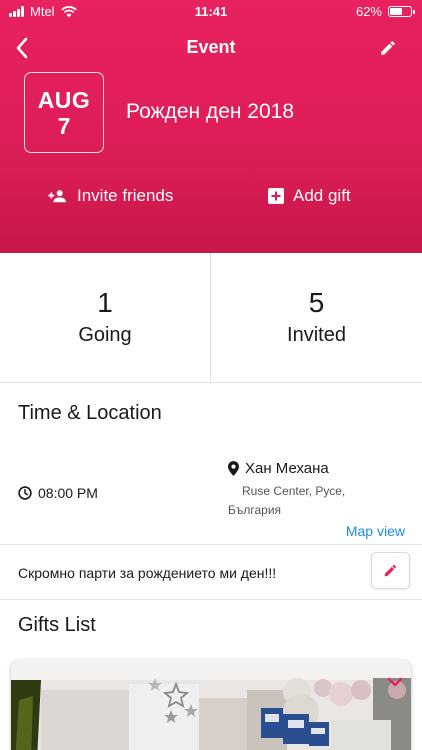 The height and width of the screenshot is (750, 422). What do you see at coordinates (294, 491) in the screenshot?
I see `location-address-line1: Ruse Center, Русе,` at bounding box center [294, 491].